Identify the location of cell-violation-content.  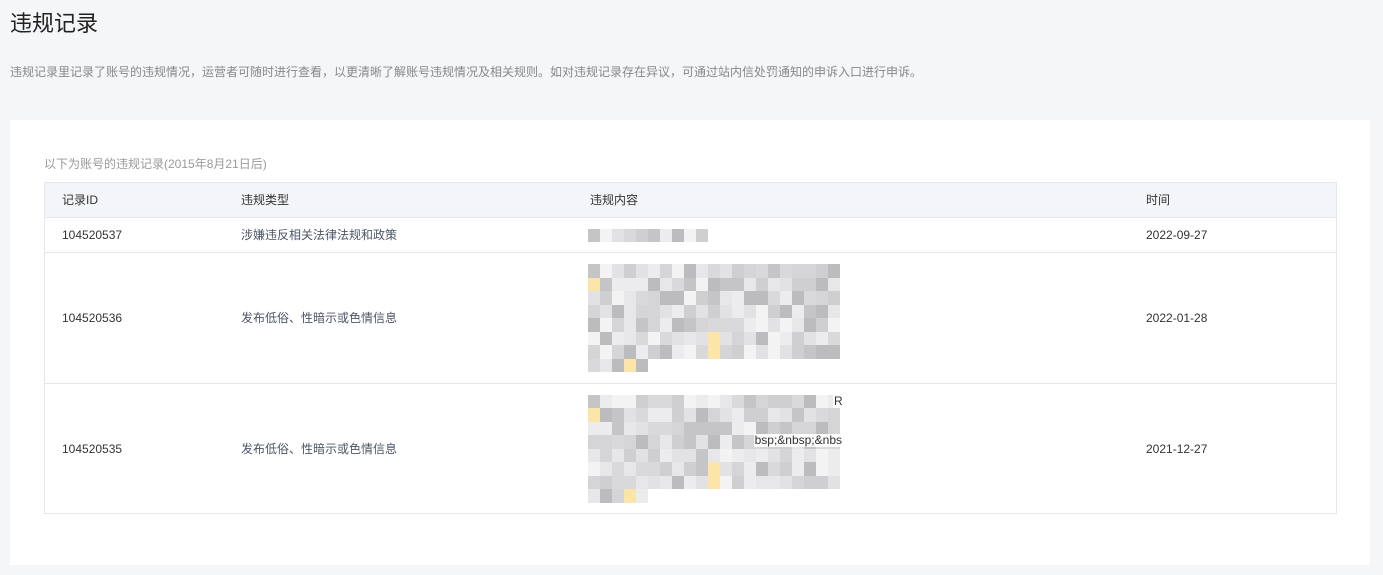
(851, 235).